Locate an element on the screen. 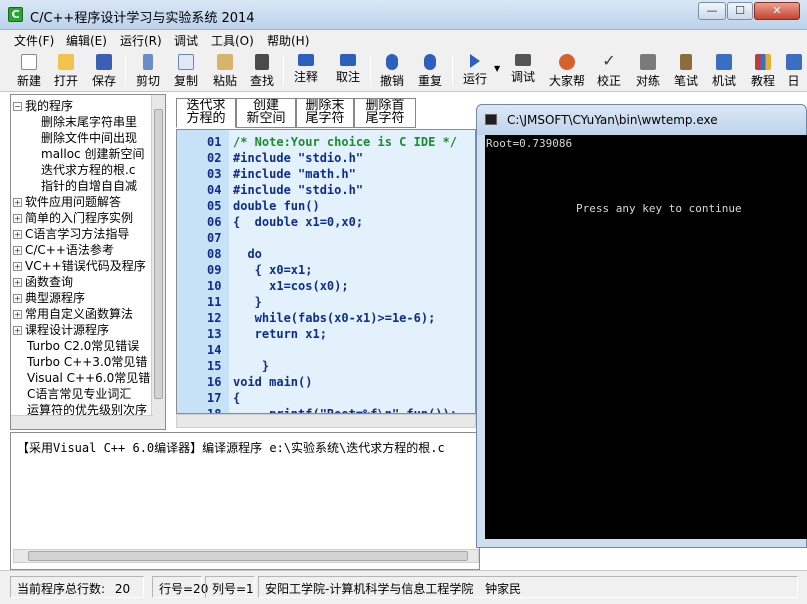 The height and width of the screenshot is (604, 807). tutorial-button: 教程 is located at coordinates (763, 71).